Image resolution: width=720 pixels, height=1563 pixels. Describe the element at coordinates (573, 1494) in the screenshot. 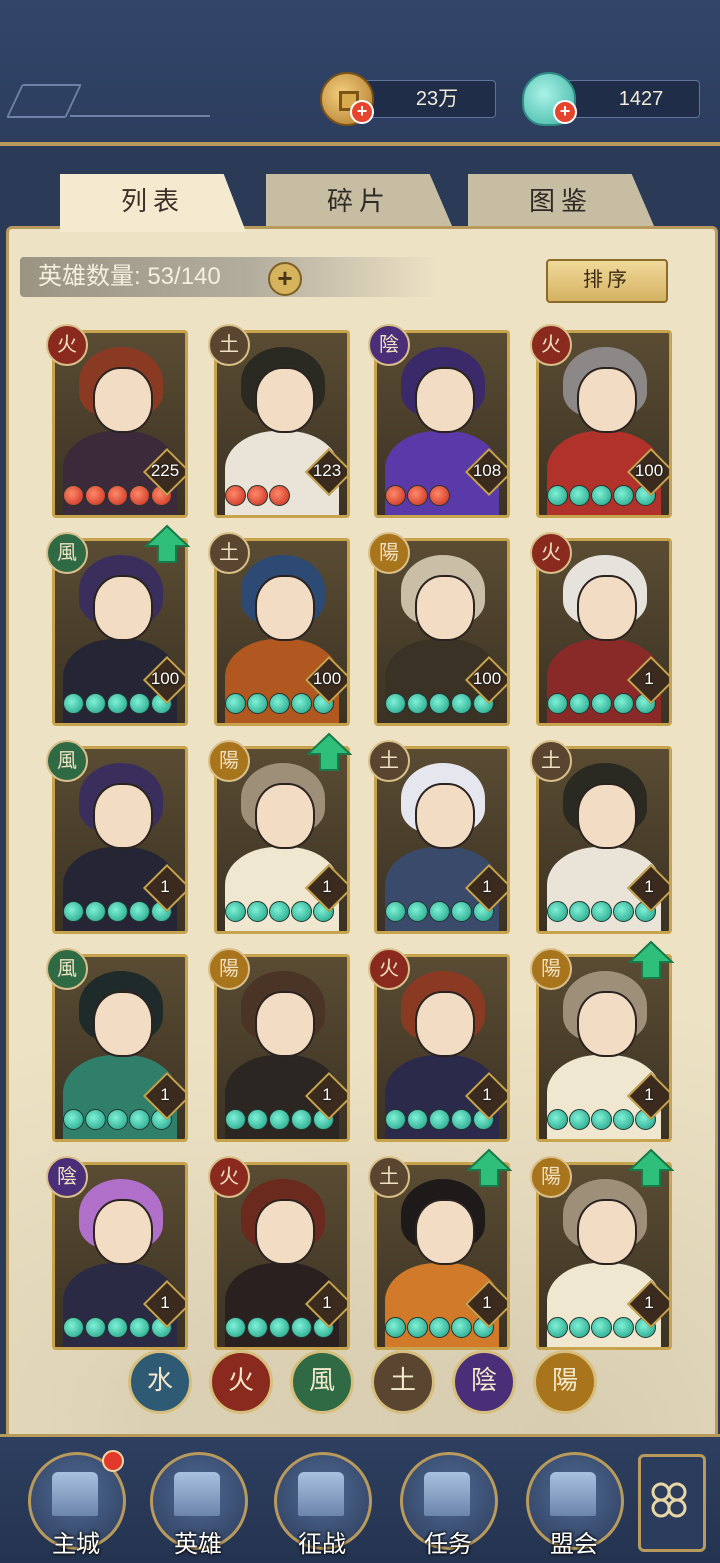

I see `alliance-icon` at that location.